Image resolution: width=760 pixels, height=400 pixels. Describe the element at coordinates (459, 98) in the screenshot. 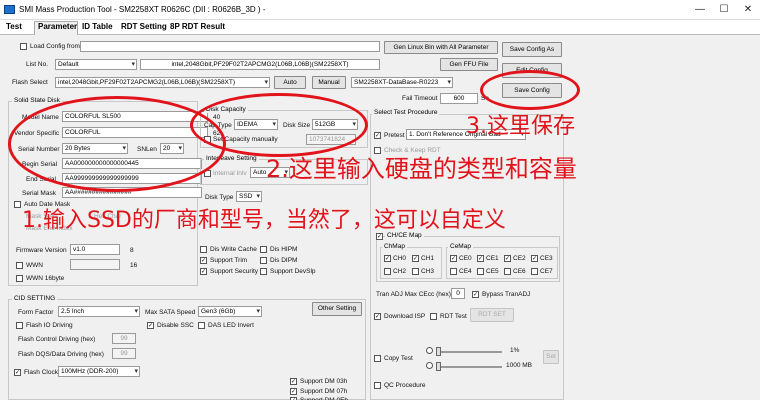

I see `fail-timeout-input: 600` at that location.